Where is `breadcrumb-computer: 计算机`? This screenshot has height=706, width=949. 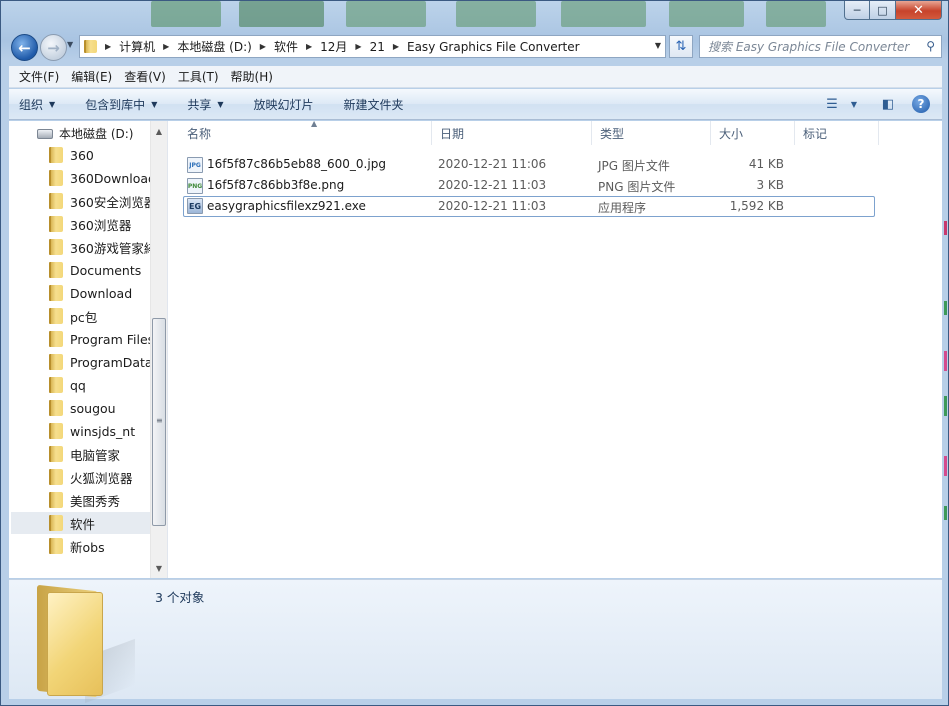
breadcrumb-computer: 计算机 is located at coordinates (137, 46).